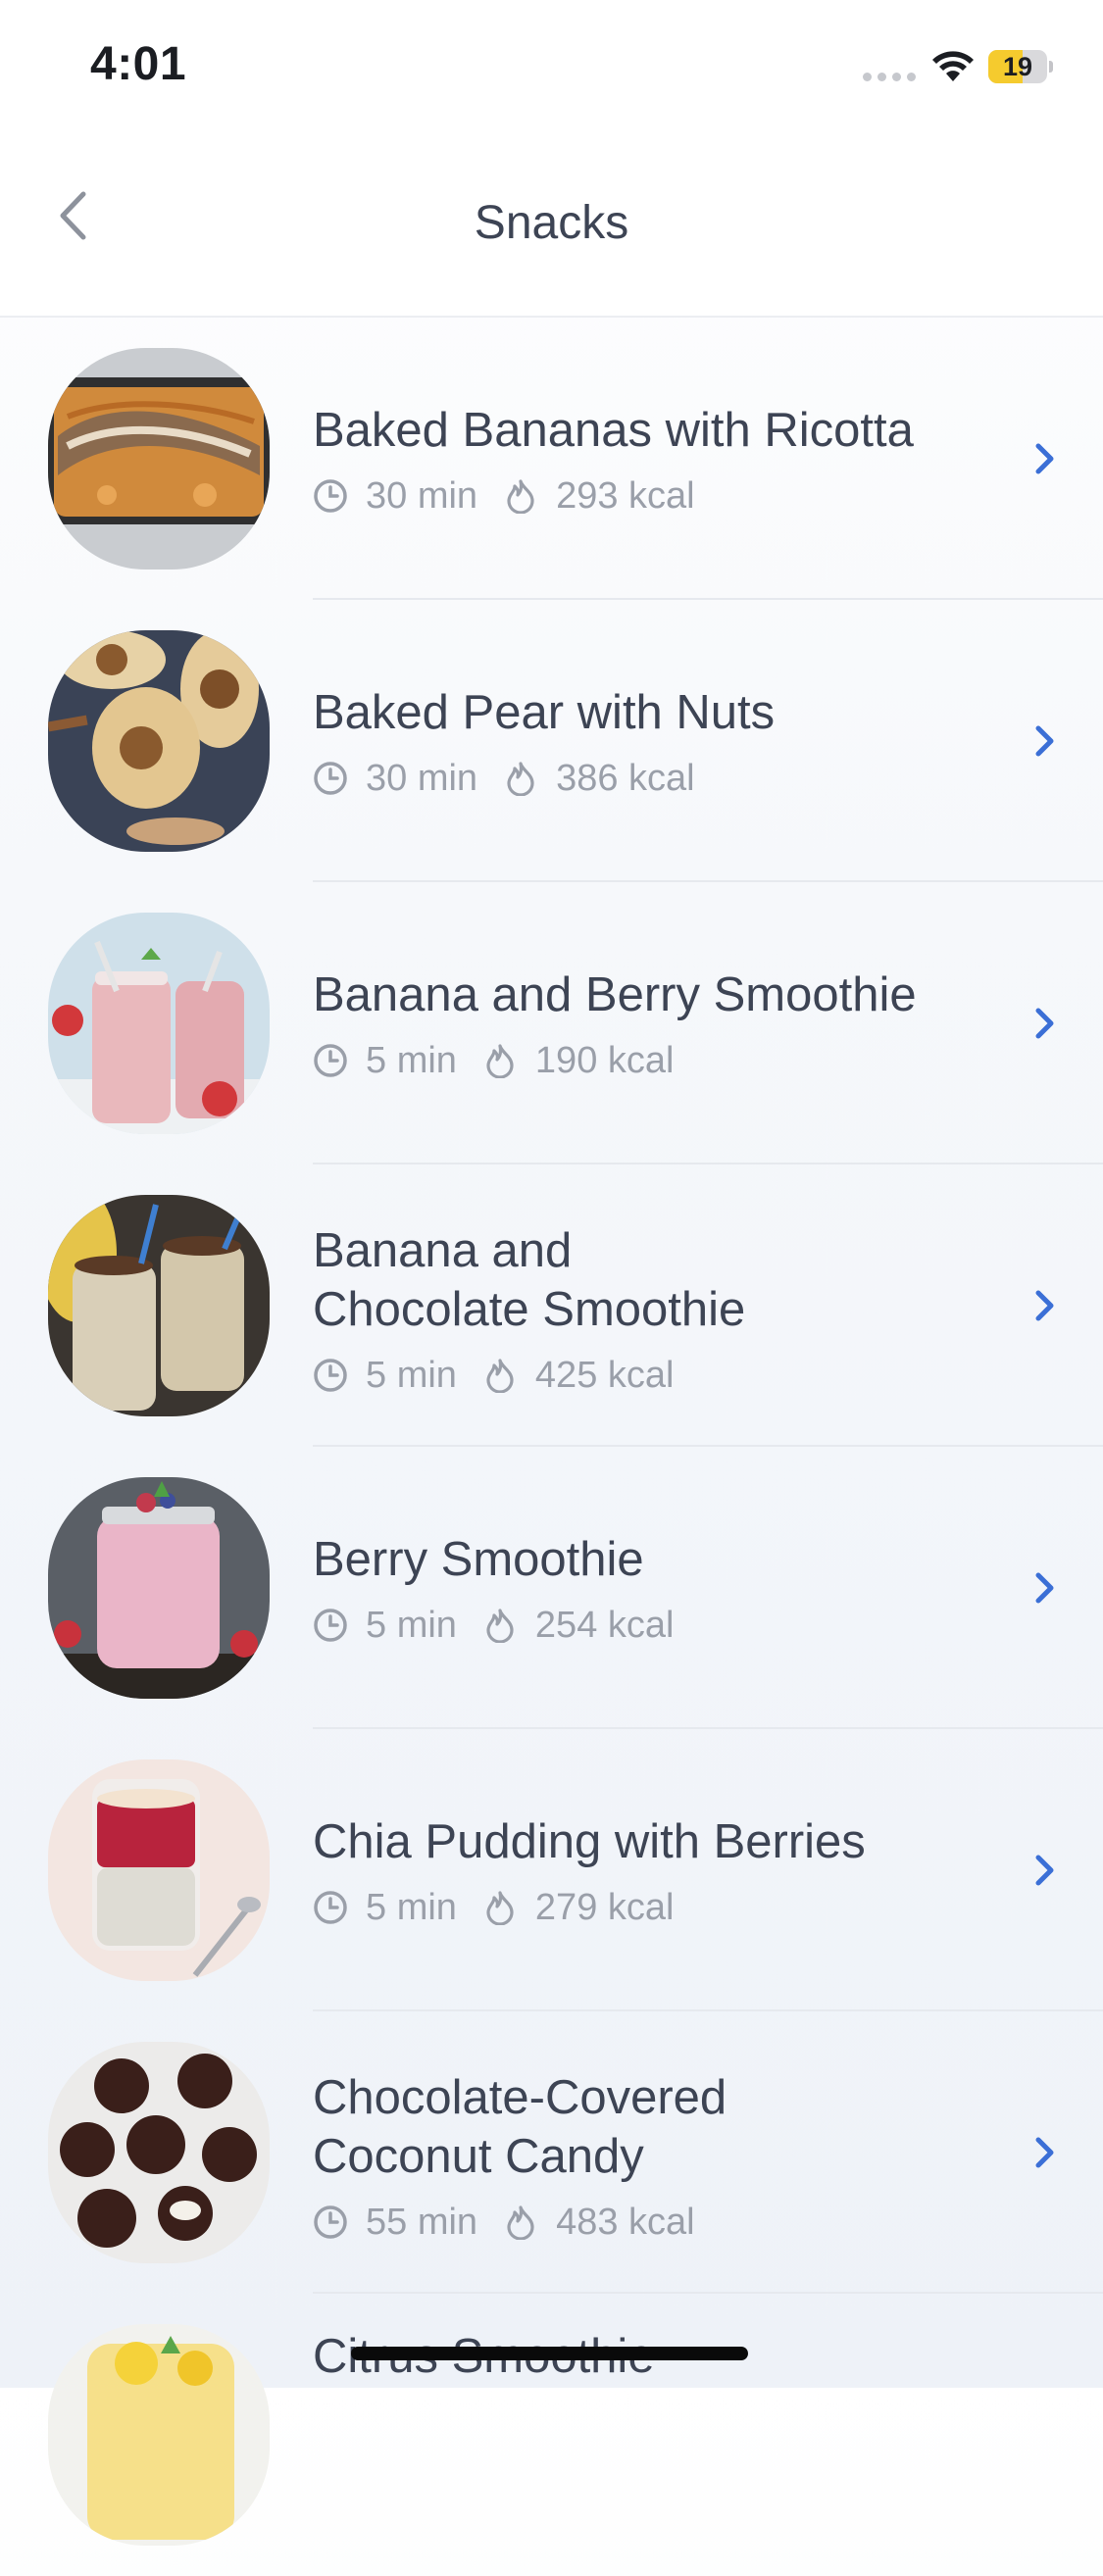 This screenshot has width=1103, height=2576. What do you see at coordinates (529, 1279) in the screenshot?
I see `recipe-title: Banana and Chocolate Smoothie` at bounding box center [529, 1279].